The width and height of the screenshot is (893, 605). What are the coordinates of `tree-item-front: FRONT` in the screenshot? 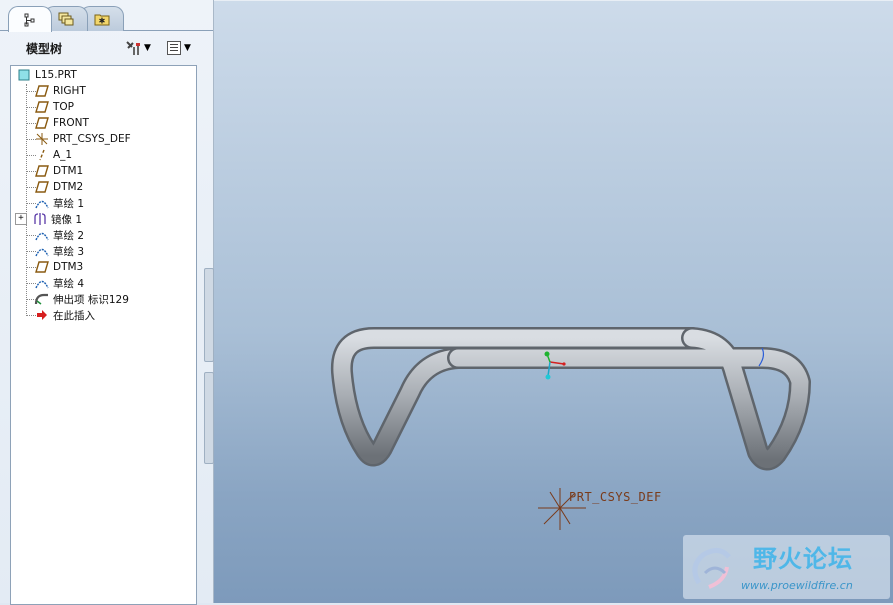 It's located at (61, 123).